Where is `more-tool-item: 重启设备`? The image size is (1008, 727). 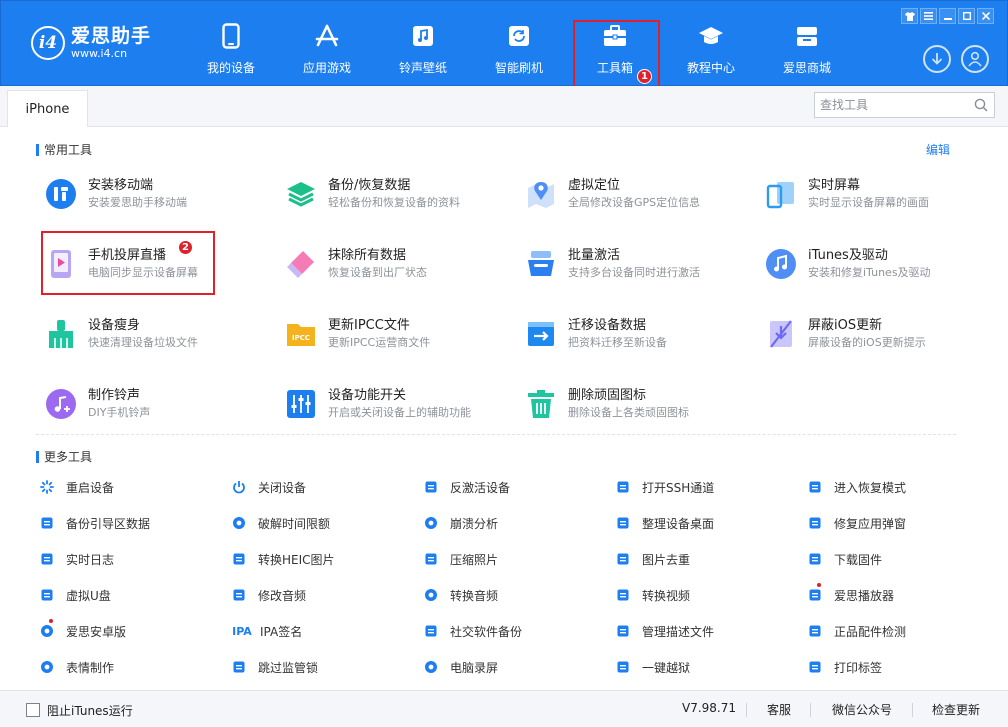 more-tool-item: 重启设备 is located at coordinates (77, 487).